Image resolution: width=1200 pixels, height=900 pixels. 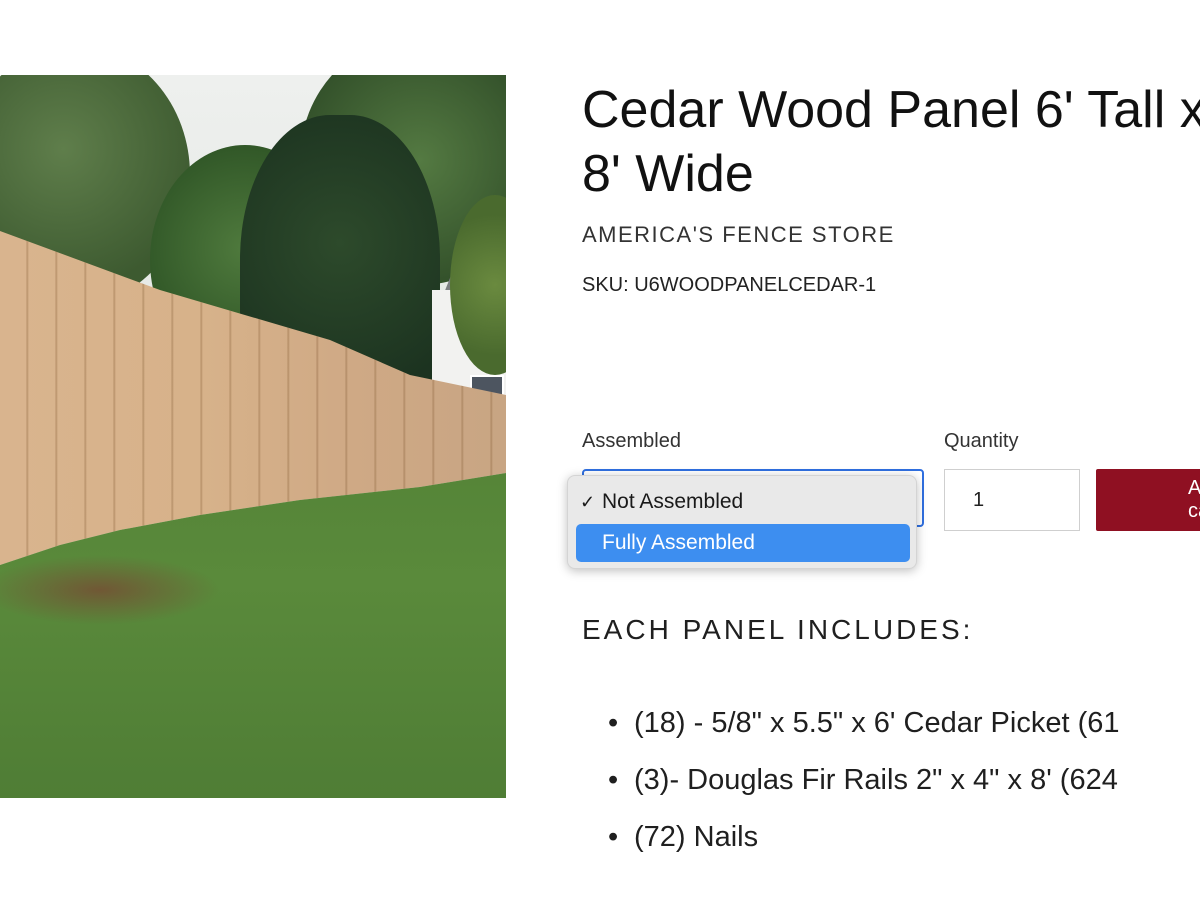 What do you see at coordinates (864, 837) in the screenshot?
I see `list-item: • (72) Nails` at bounding box center [864, 837].